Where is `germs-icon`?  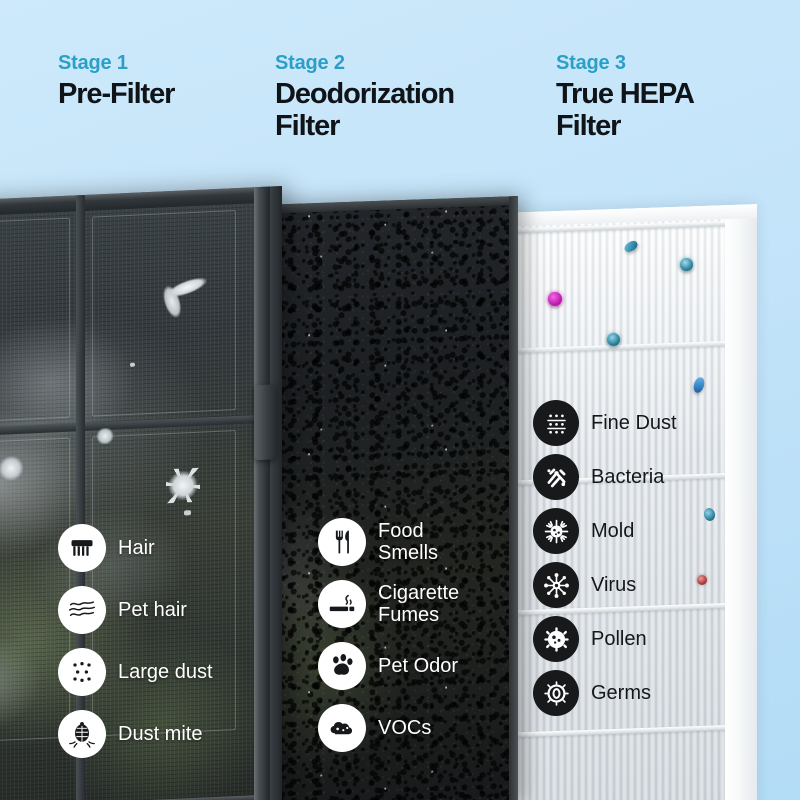 germs-icon is located at coordinates (556, 693).